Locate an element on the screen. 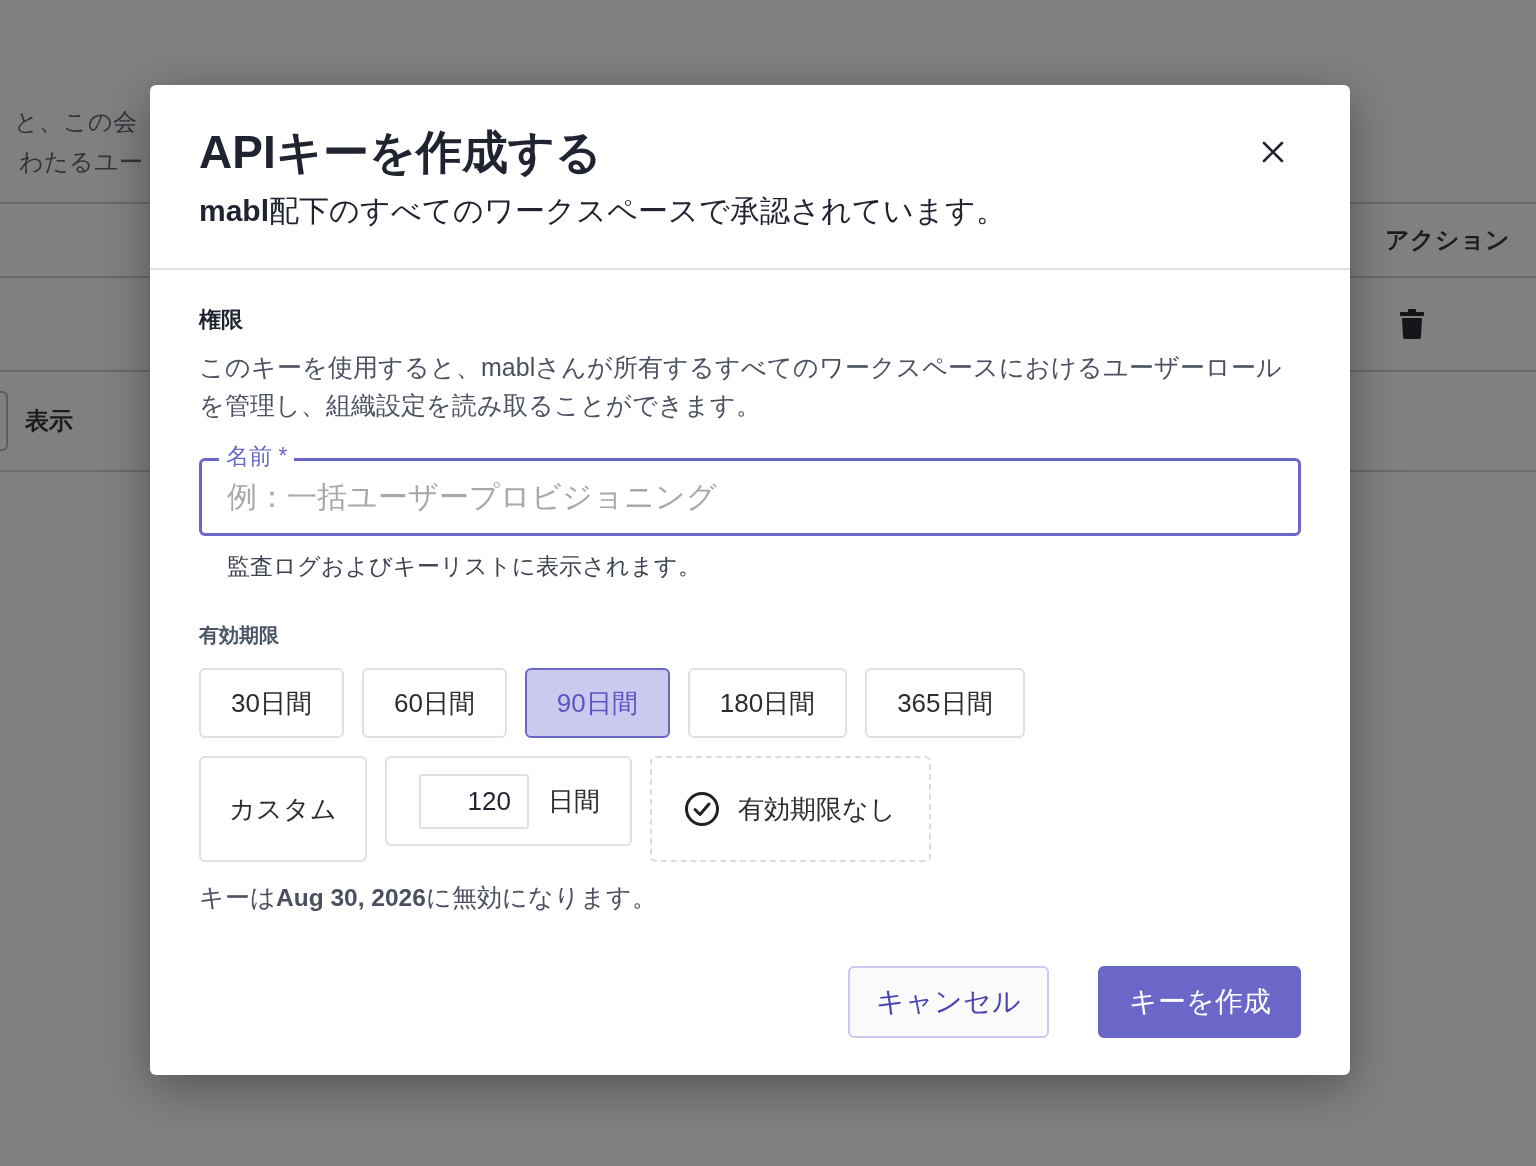 This screenshot has height=1166, width=1536. duration-option: 365日間 is located at coordinates (945, 703).